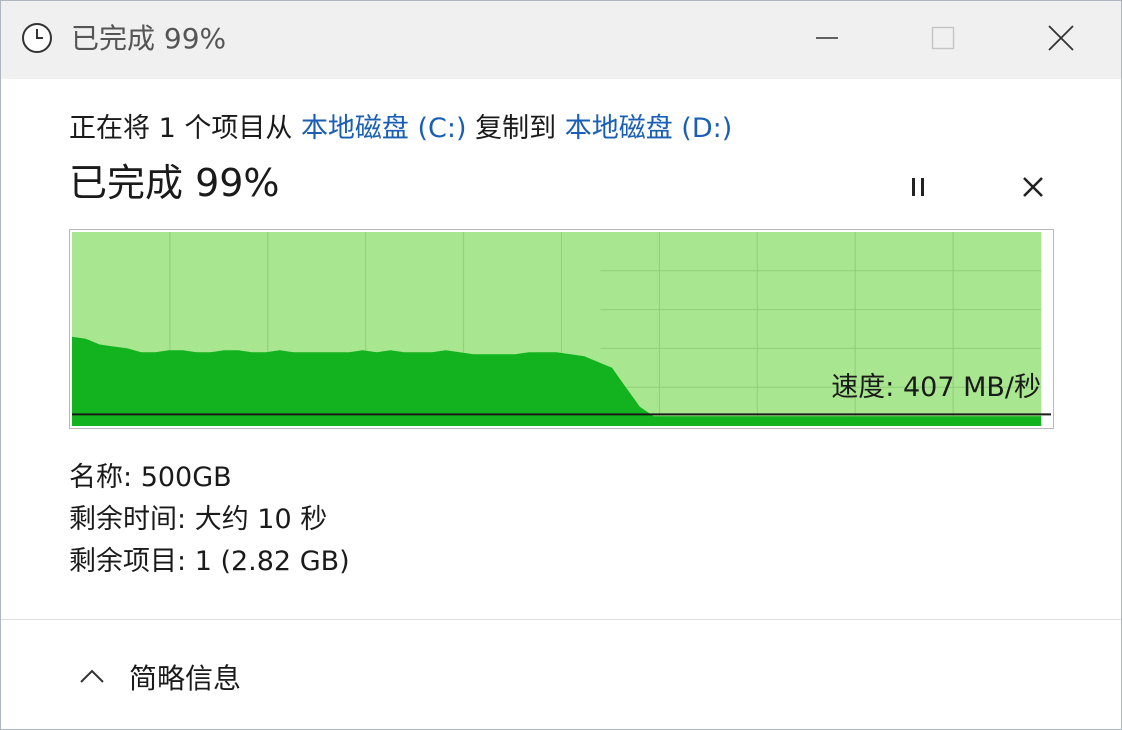  I want to click on maximize-icon, so click(943, 40).